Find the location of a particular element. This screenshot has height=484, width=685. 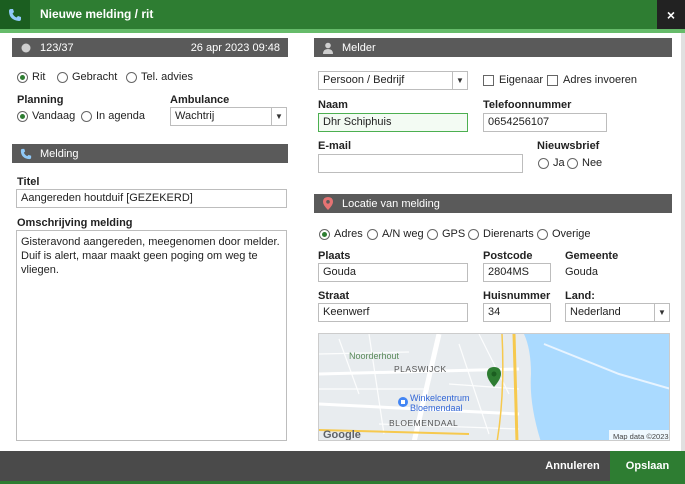

locatie-radio-dierenarts: Dierenarts is located at coordinates (501, 234).